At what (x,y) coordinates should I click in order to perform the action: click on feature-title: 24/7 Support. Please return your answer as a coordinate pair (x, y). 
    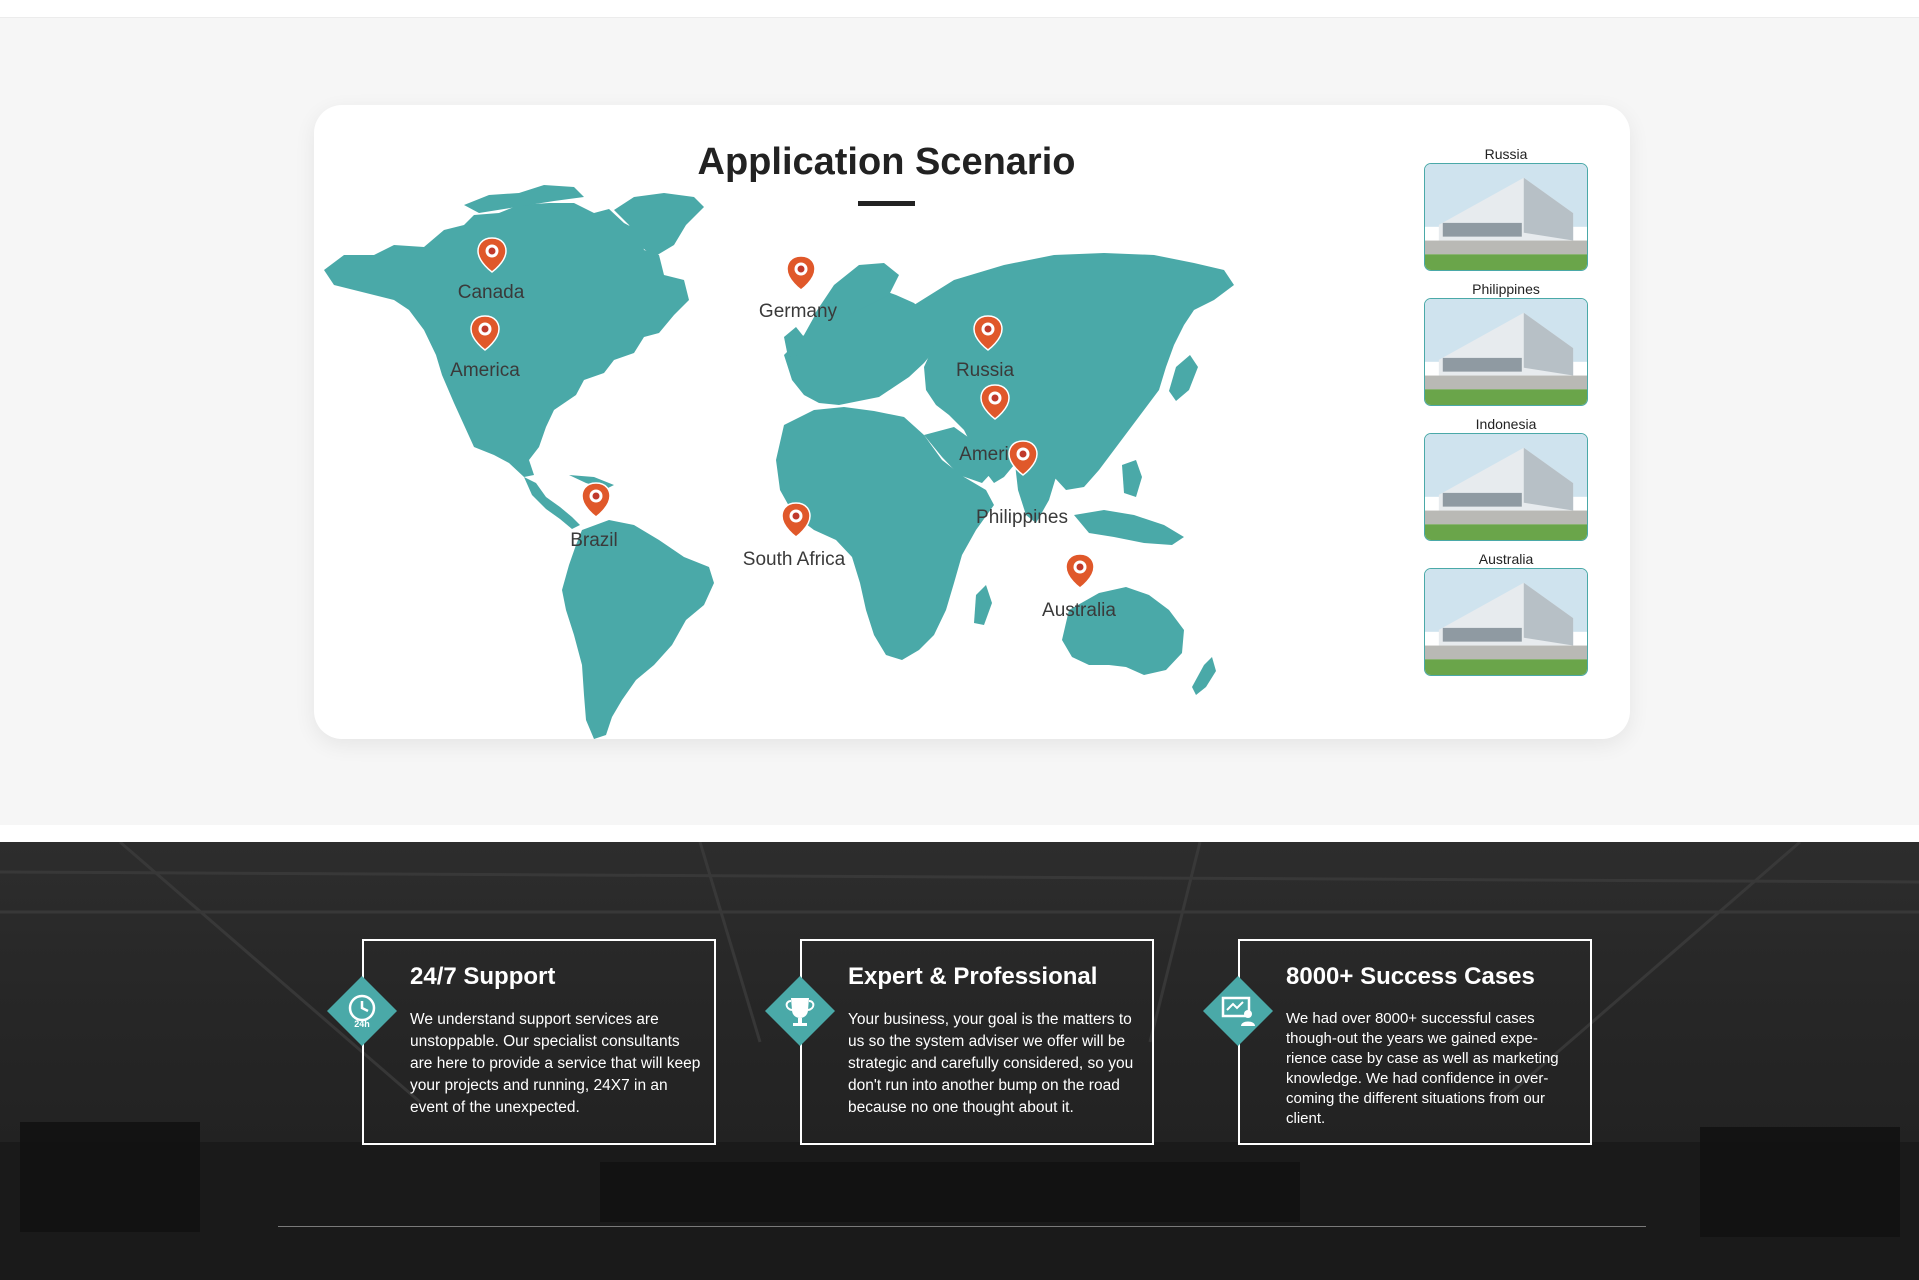
    Looking at the image, I should click on (483, 976).